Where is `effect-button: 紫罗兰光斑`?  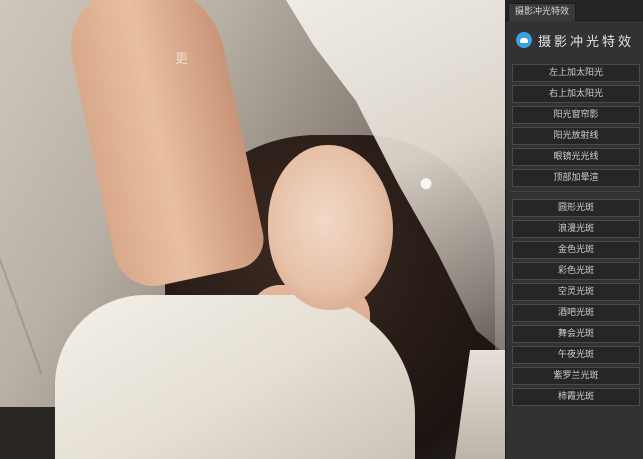
effect-button: 紫罗兰光斑 is located at coordinates (576, 376).